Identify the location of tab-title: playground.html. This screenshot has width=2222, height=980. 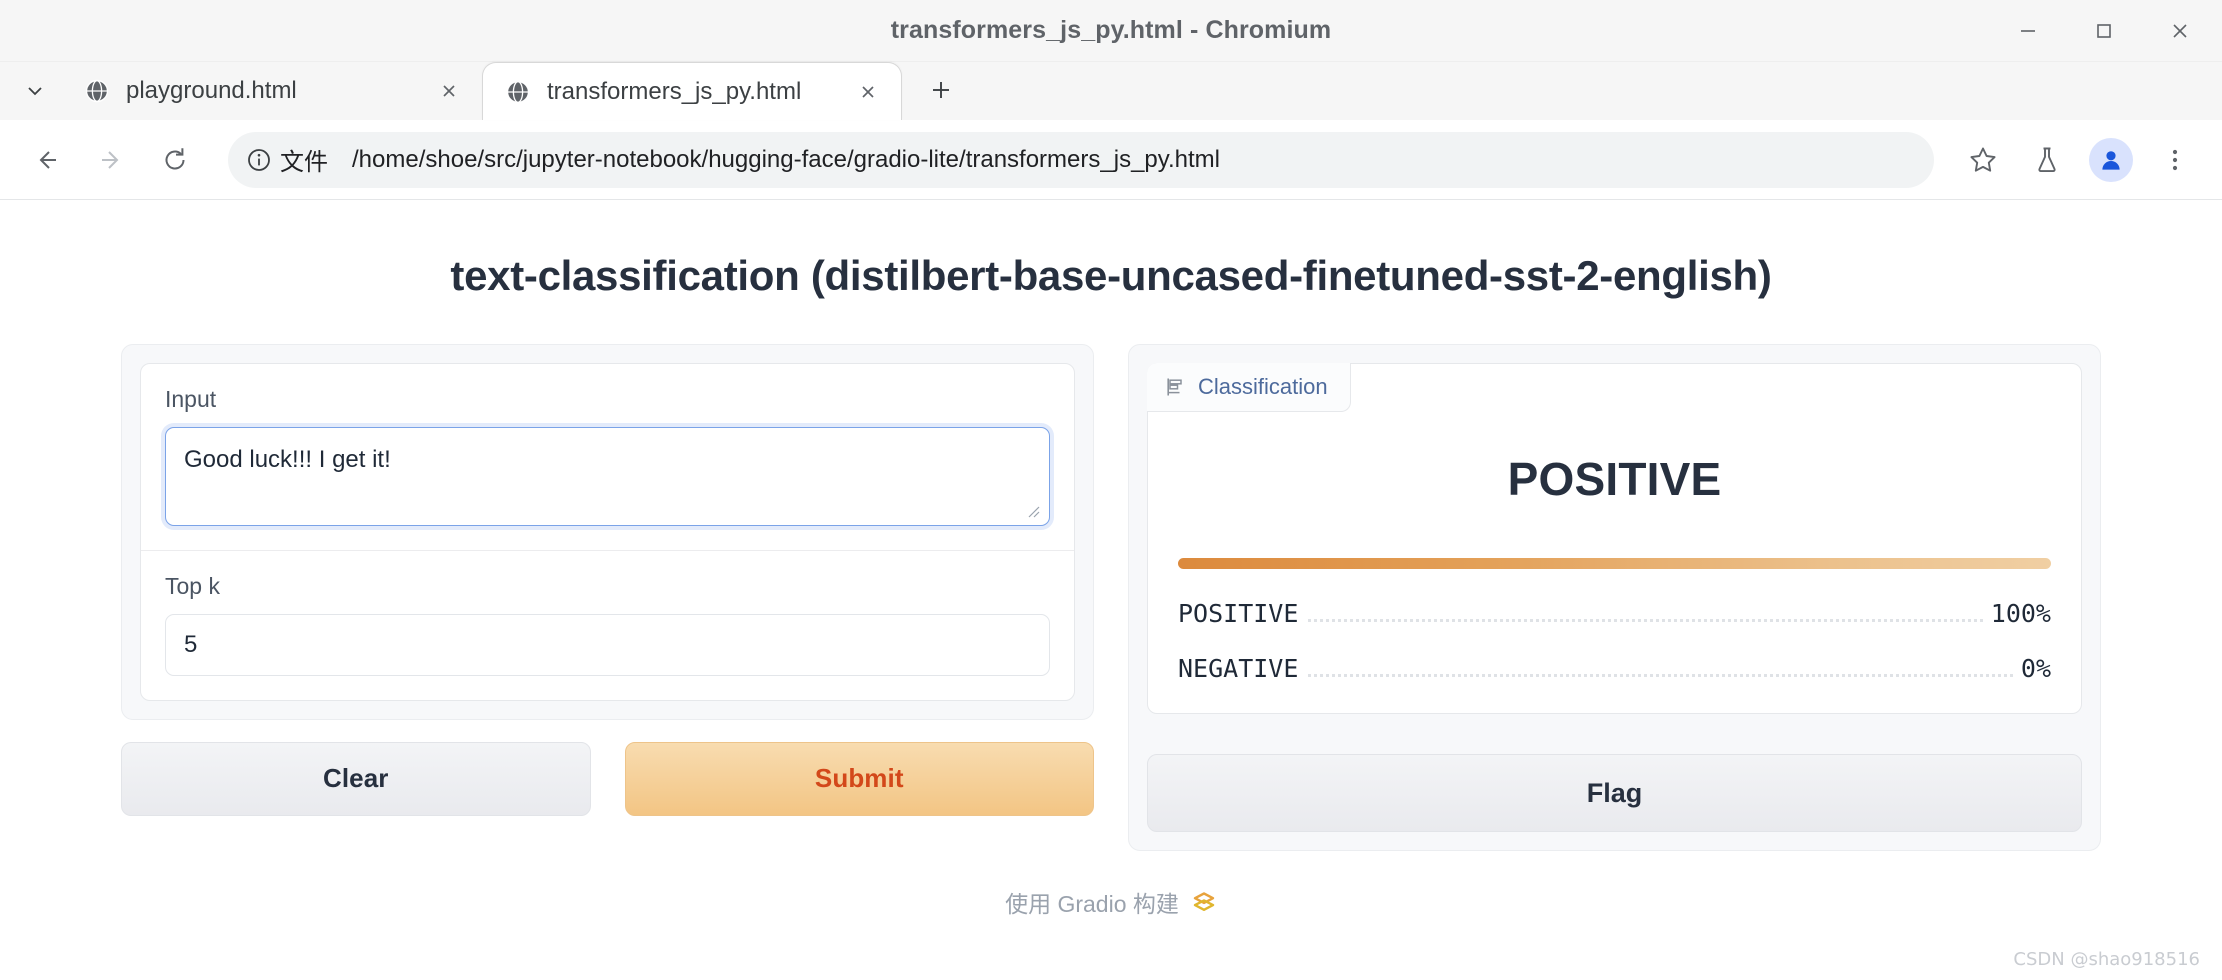
(211, 90).